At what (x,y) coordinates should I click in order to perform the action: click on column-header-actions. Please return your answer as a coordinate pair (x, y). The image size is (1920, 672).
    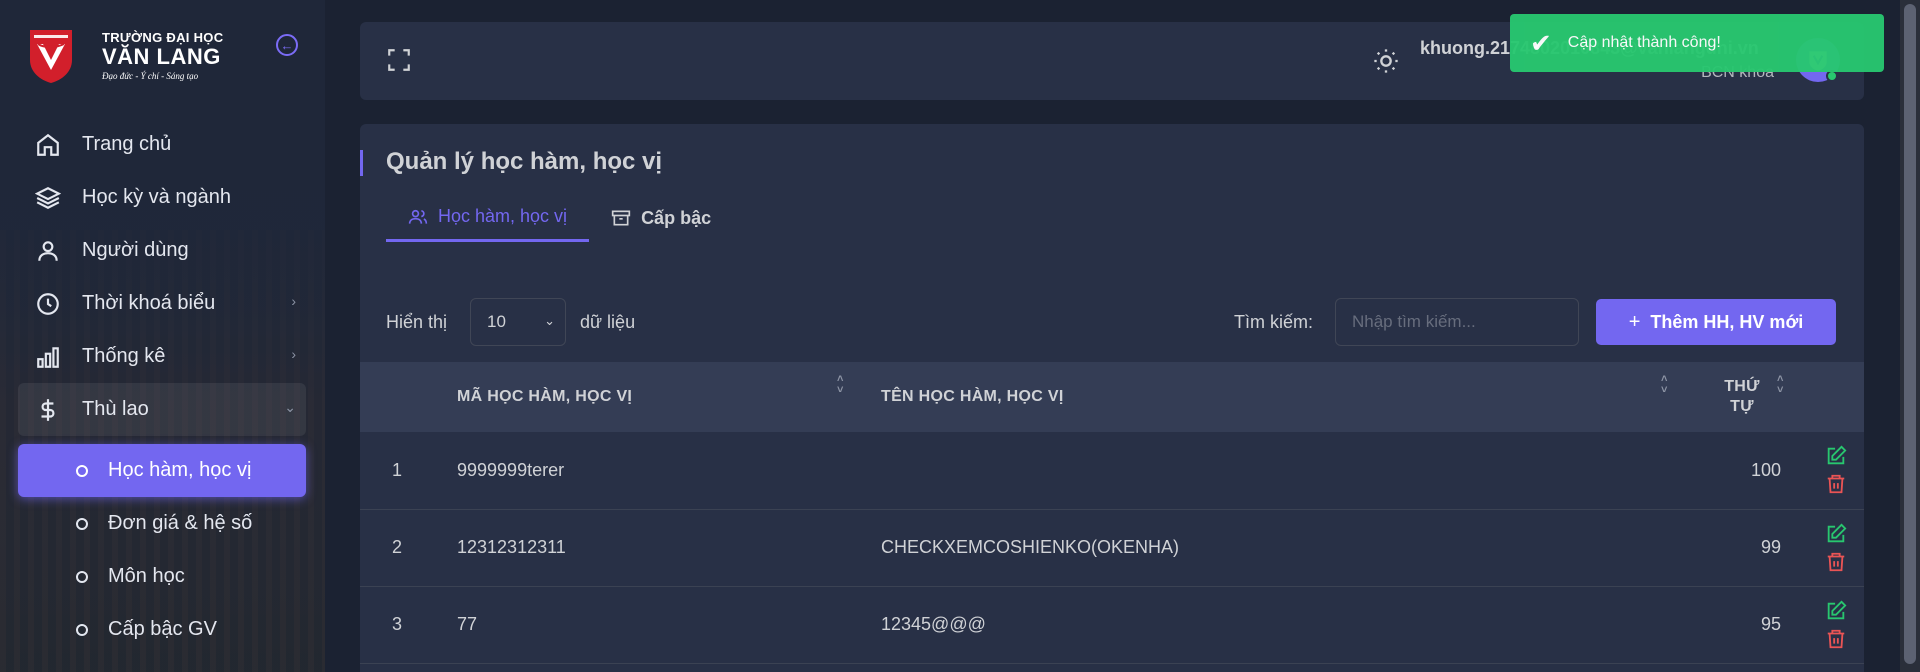
    Looking at the image, I should click on (1822, 397).